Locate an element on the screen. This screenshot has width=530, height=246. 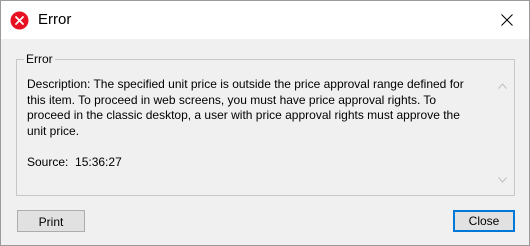
groupbox-legend: Error is located at coordinates (39, 59).